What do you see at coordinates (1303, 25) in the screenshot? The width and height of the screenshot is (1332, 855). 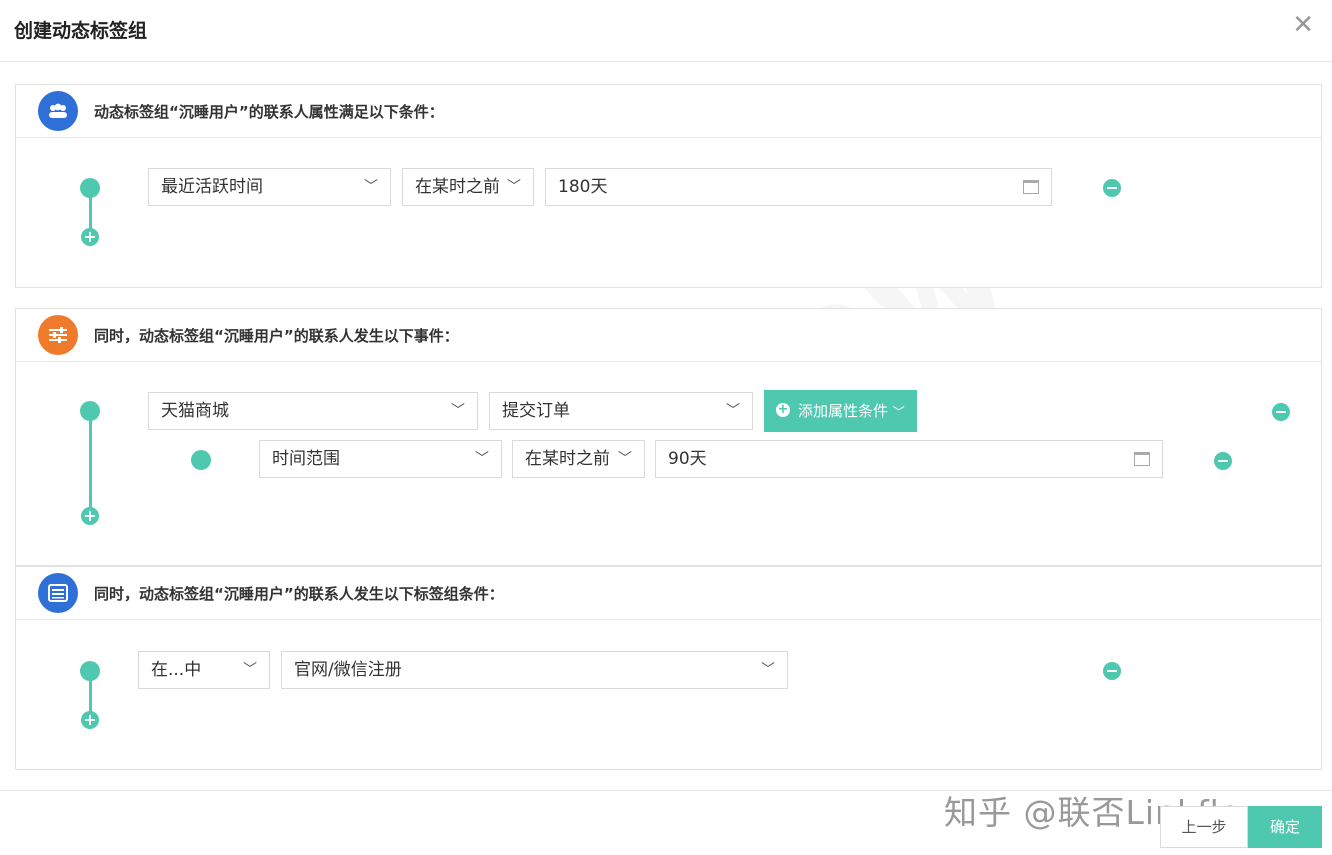 I see `close-icon: ✕` at bounding box center [1303, 25].